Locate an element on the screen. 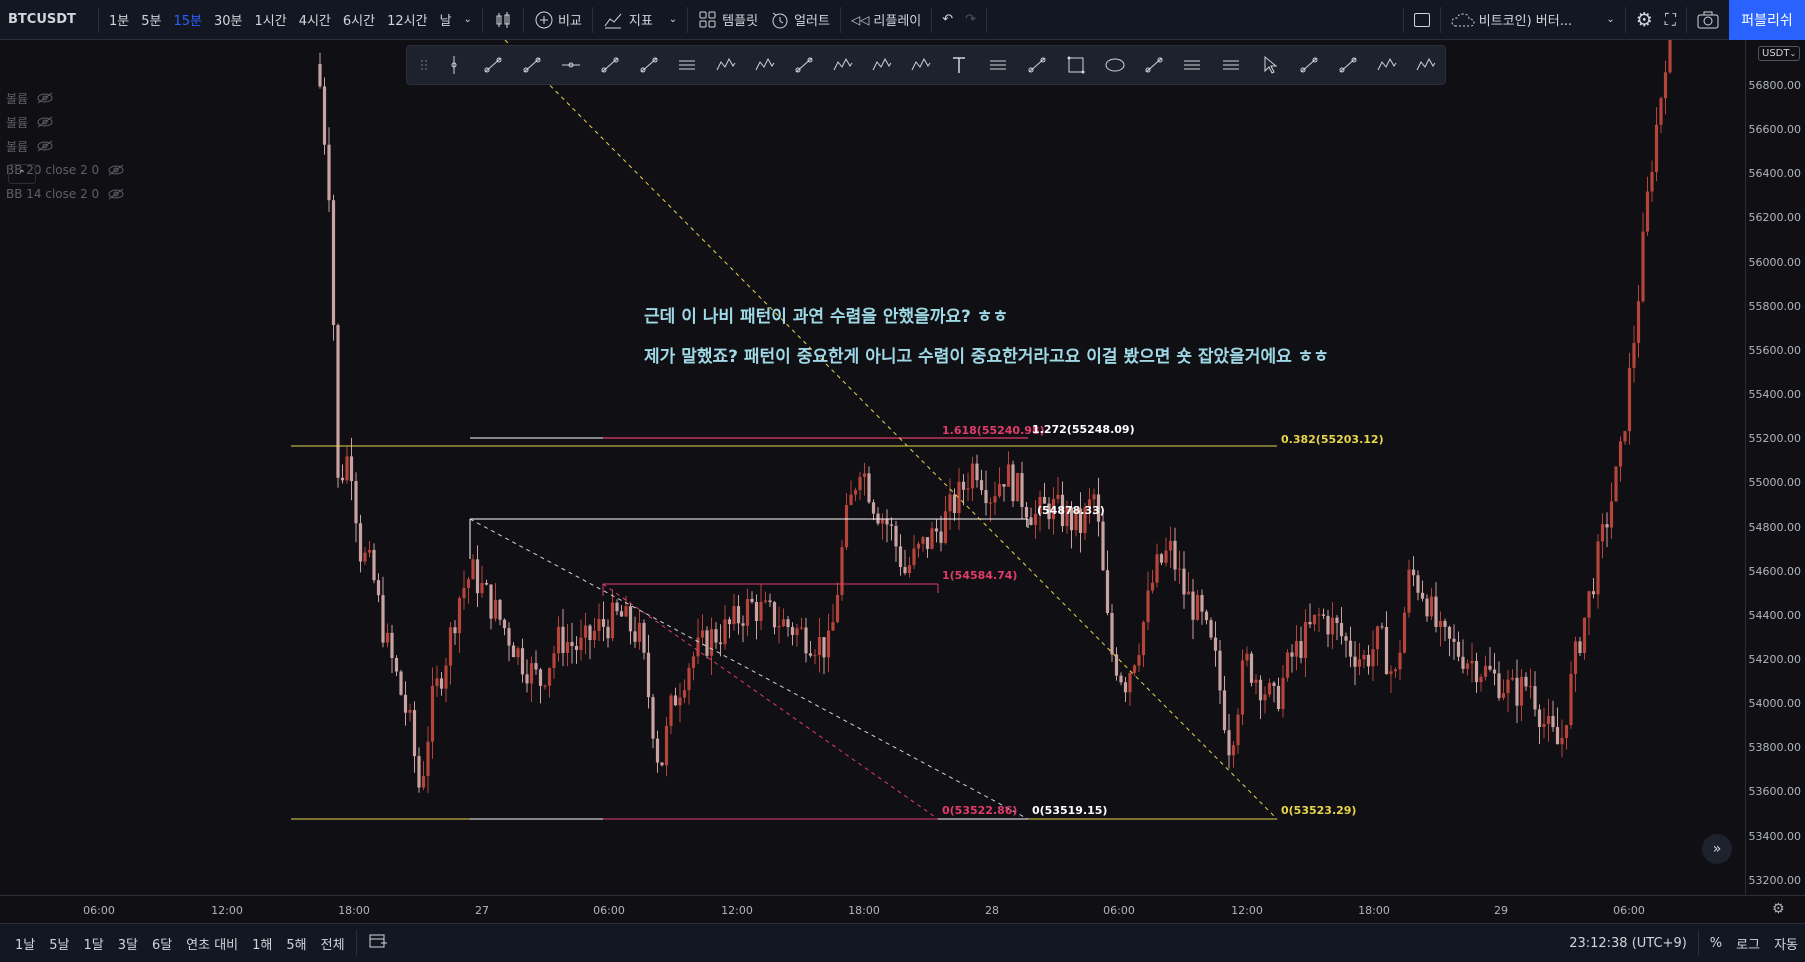 This screenshot has height=962, width=1805. redo-button: ↷ is located at coordinates (970, 20).